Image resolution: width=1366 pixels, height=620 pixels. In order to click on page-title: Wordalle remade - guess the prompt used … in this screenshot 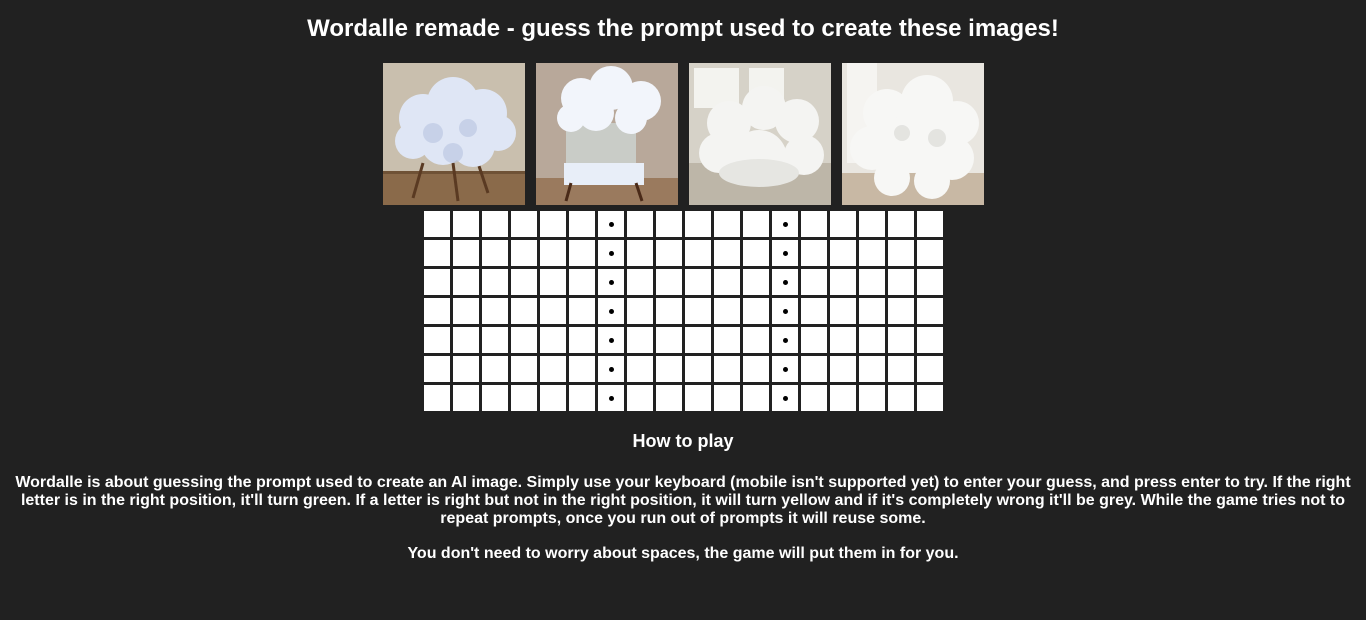, I will do `click(683, 28)`.